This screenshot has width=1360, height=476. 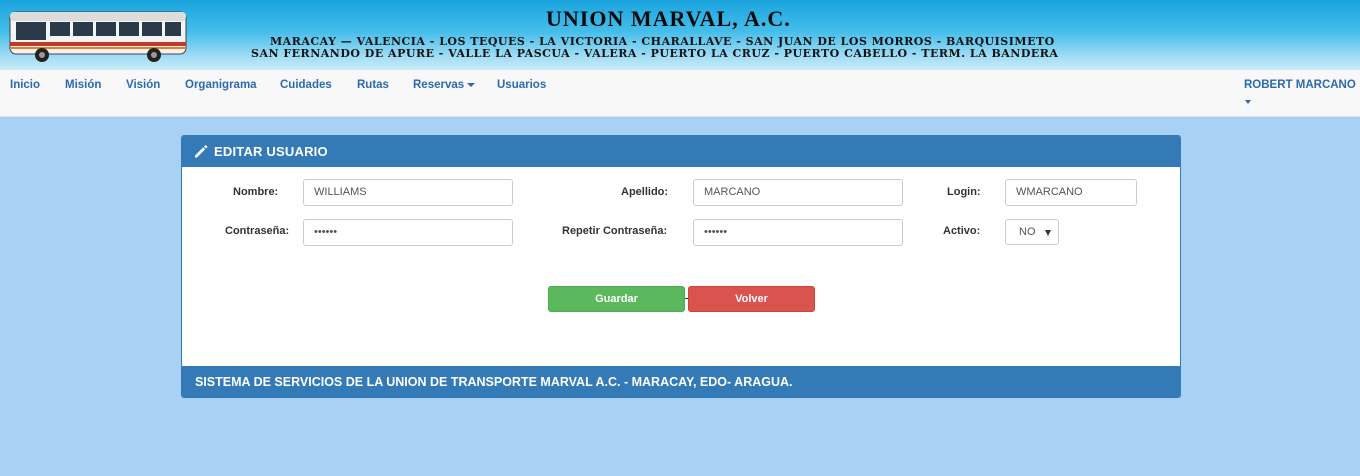 I want to click on nav-item-organigrama: Organigrama, so click(x=221, y=85).